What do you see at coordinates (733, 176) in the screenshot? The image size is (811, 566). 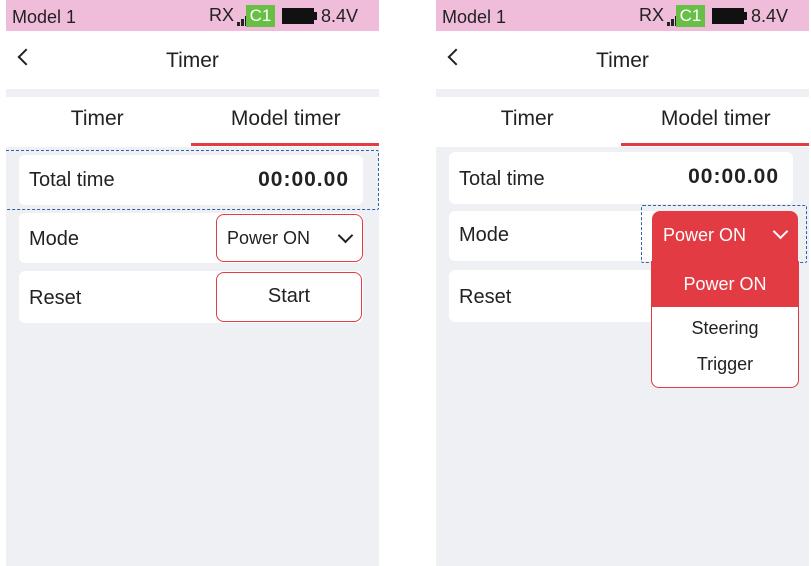 I see `total-time-value: 00:00.00` at bounding box center [733, 176].